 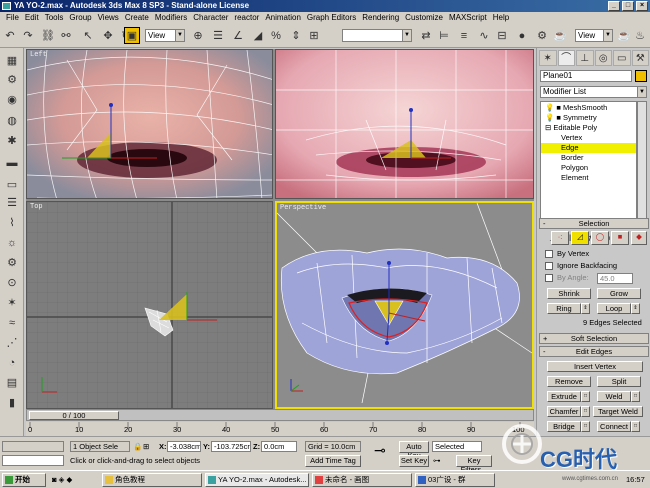 I want to click on menu-edit: Edit, so click(x=32, y=18).